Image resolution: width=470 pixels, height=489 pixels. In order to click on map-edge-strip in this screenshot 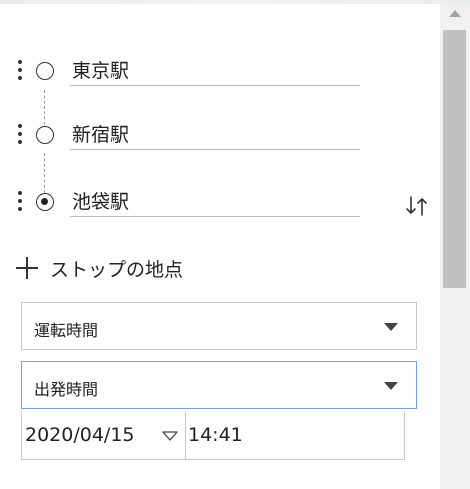, I will do `click(235, 2)`.